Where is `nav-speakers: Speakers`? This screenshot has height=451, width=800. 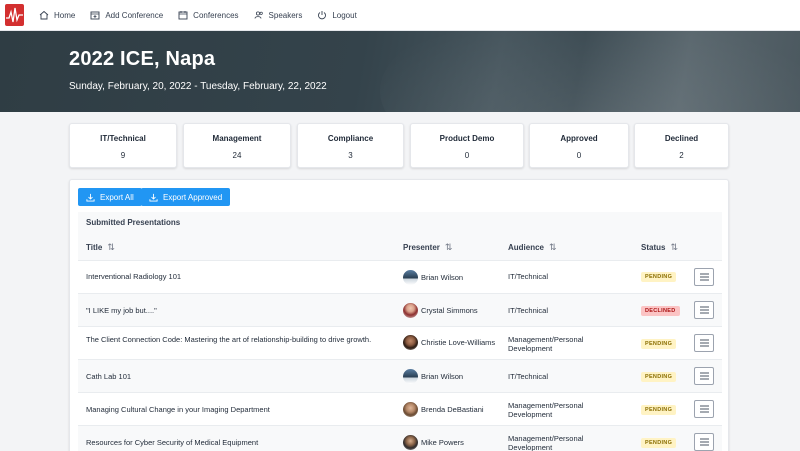 nav-speakers: Speakers is located at coordinates (278, 15).